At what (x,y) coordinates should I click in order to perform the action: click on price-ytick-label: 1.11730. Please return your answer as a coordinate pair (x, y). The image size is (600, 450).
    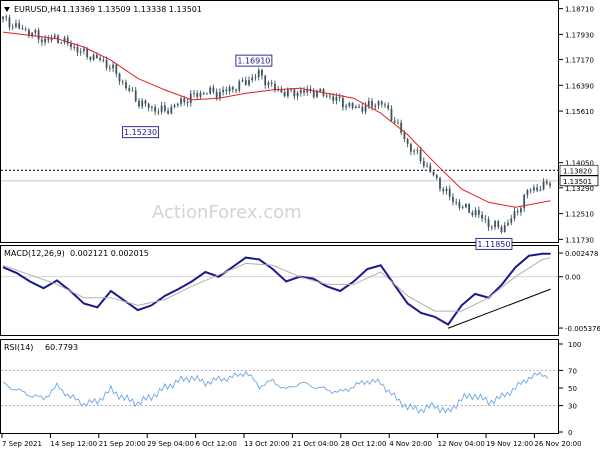
    Looking at the image, I should click on (579, 240).